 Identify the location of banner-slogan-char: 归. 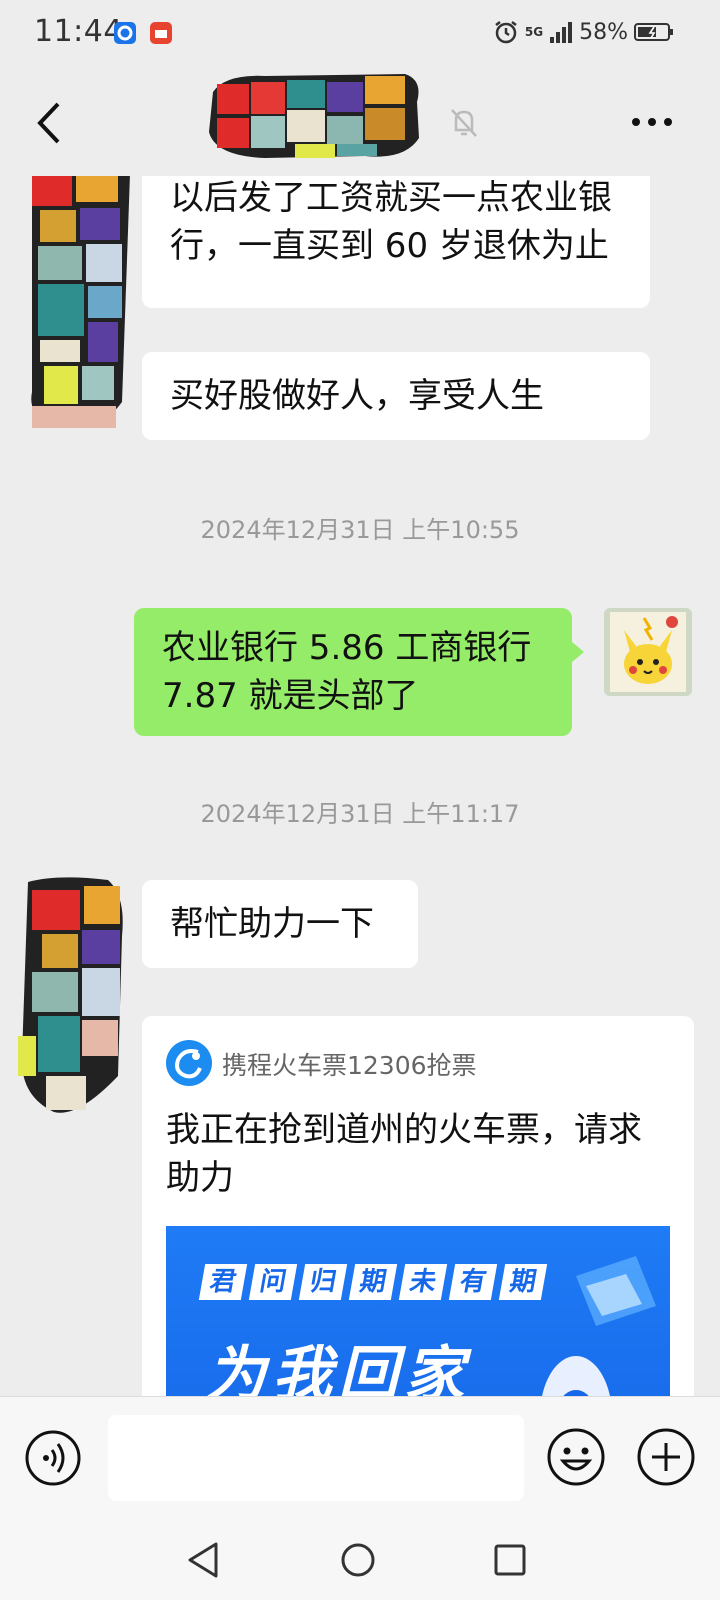
(323, 1282).